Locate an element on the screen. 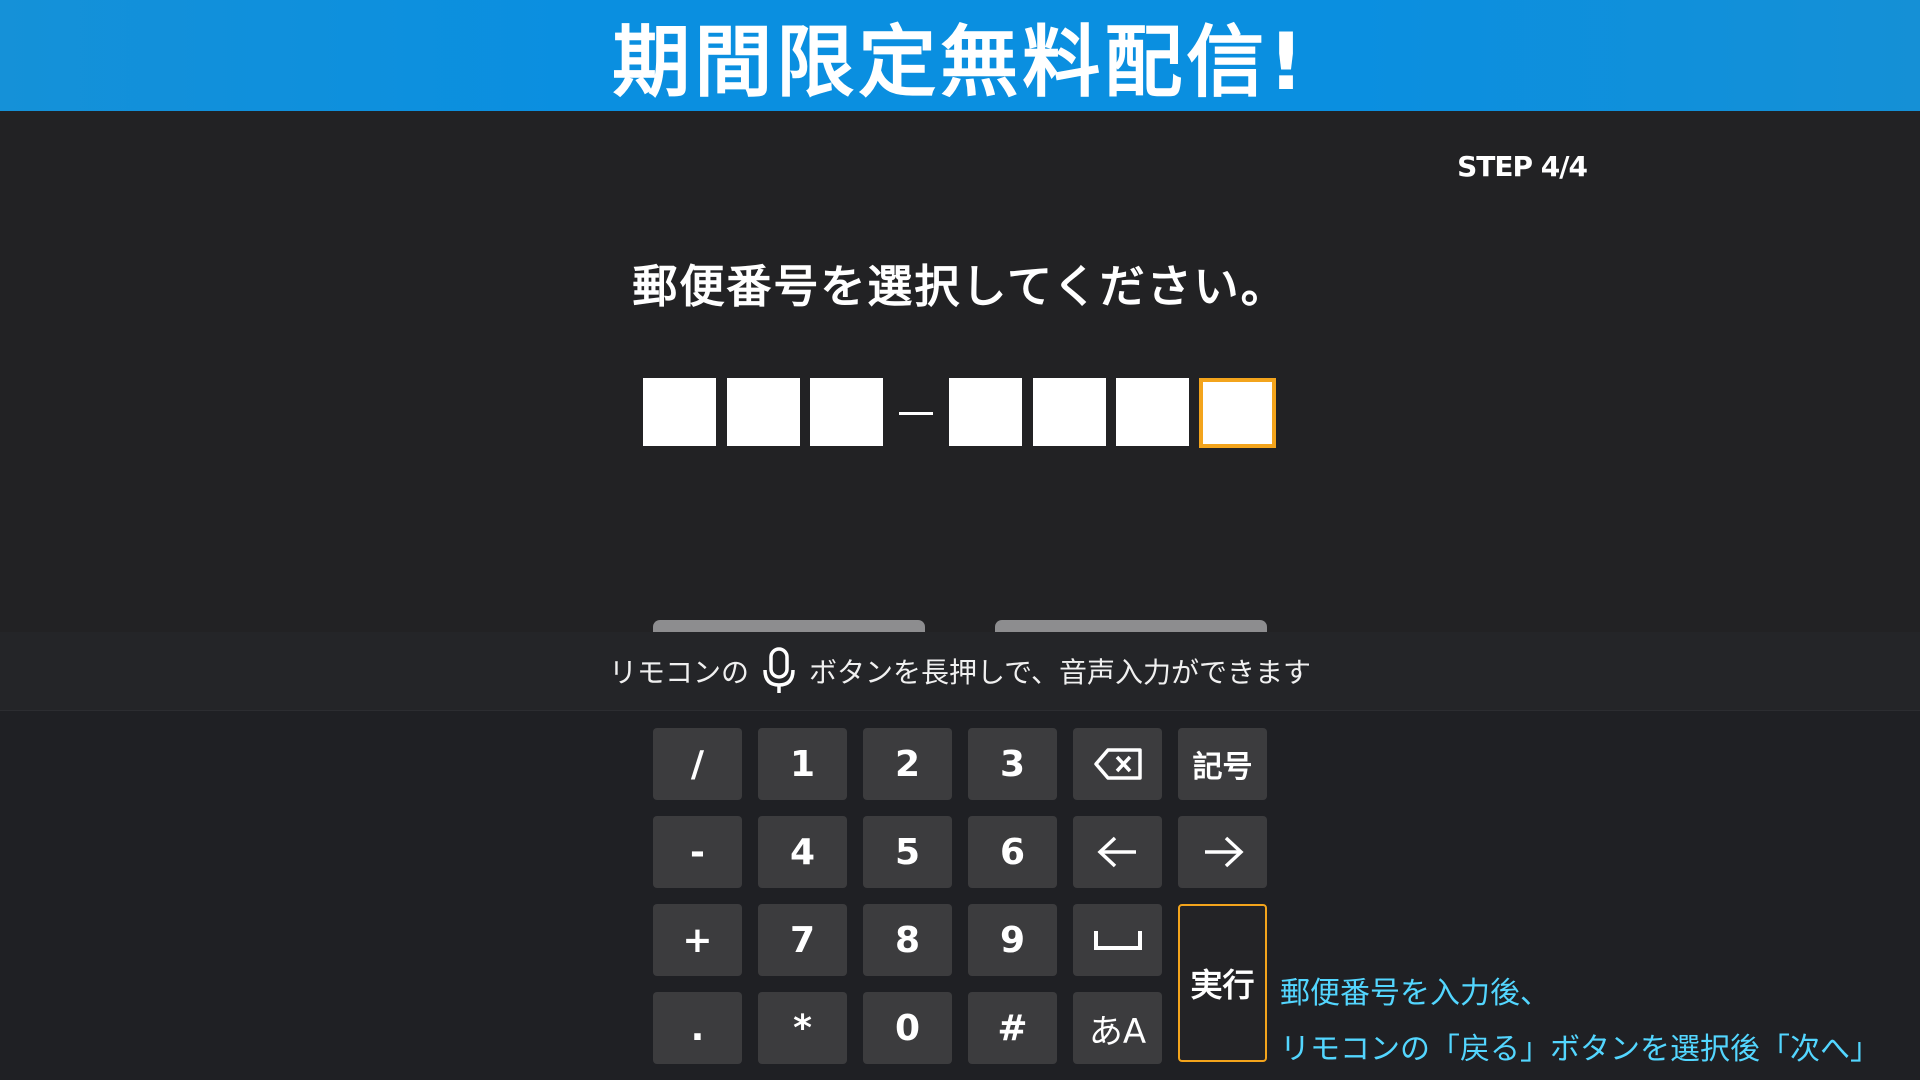 The width and height of the screenshot is (1920, 1080). hint-line-2: リモコンの「戻る」ボタンを選択後「次へ」 is located at coordinates (1580, 1049).